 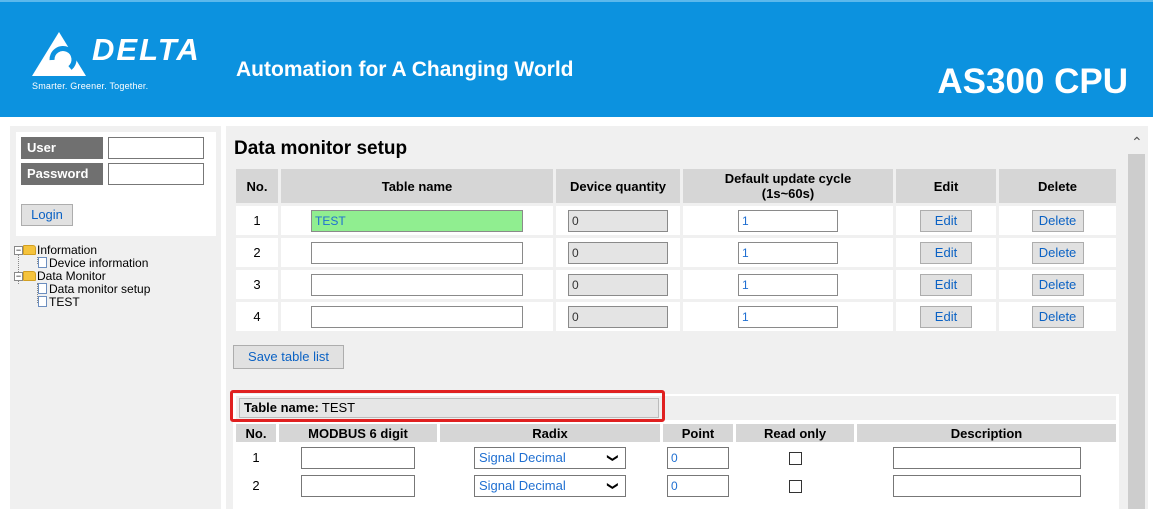 What do you see at coordinates (288, 357) in the screenshot?
I see `save-table-list-button: Save table list` at bounding box center [288, 357].